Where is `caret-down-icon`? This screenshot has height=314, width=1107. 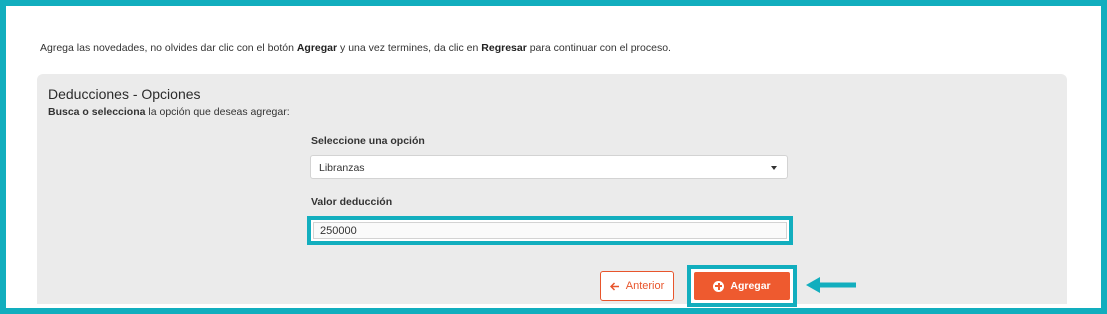 caret-down-icon is located at coordinates (774, 168).